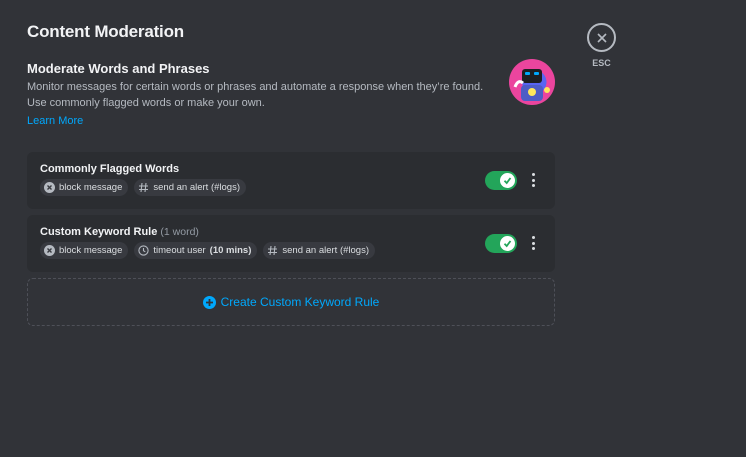  What do you see at coordinates (110, 169) in the screenshot?
I see `rule-title: Commonly Flagged Words` at bounding box center [110, 169].